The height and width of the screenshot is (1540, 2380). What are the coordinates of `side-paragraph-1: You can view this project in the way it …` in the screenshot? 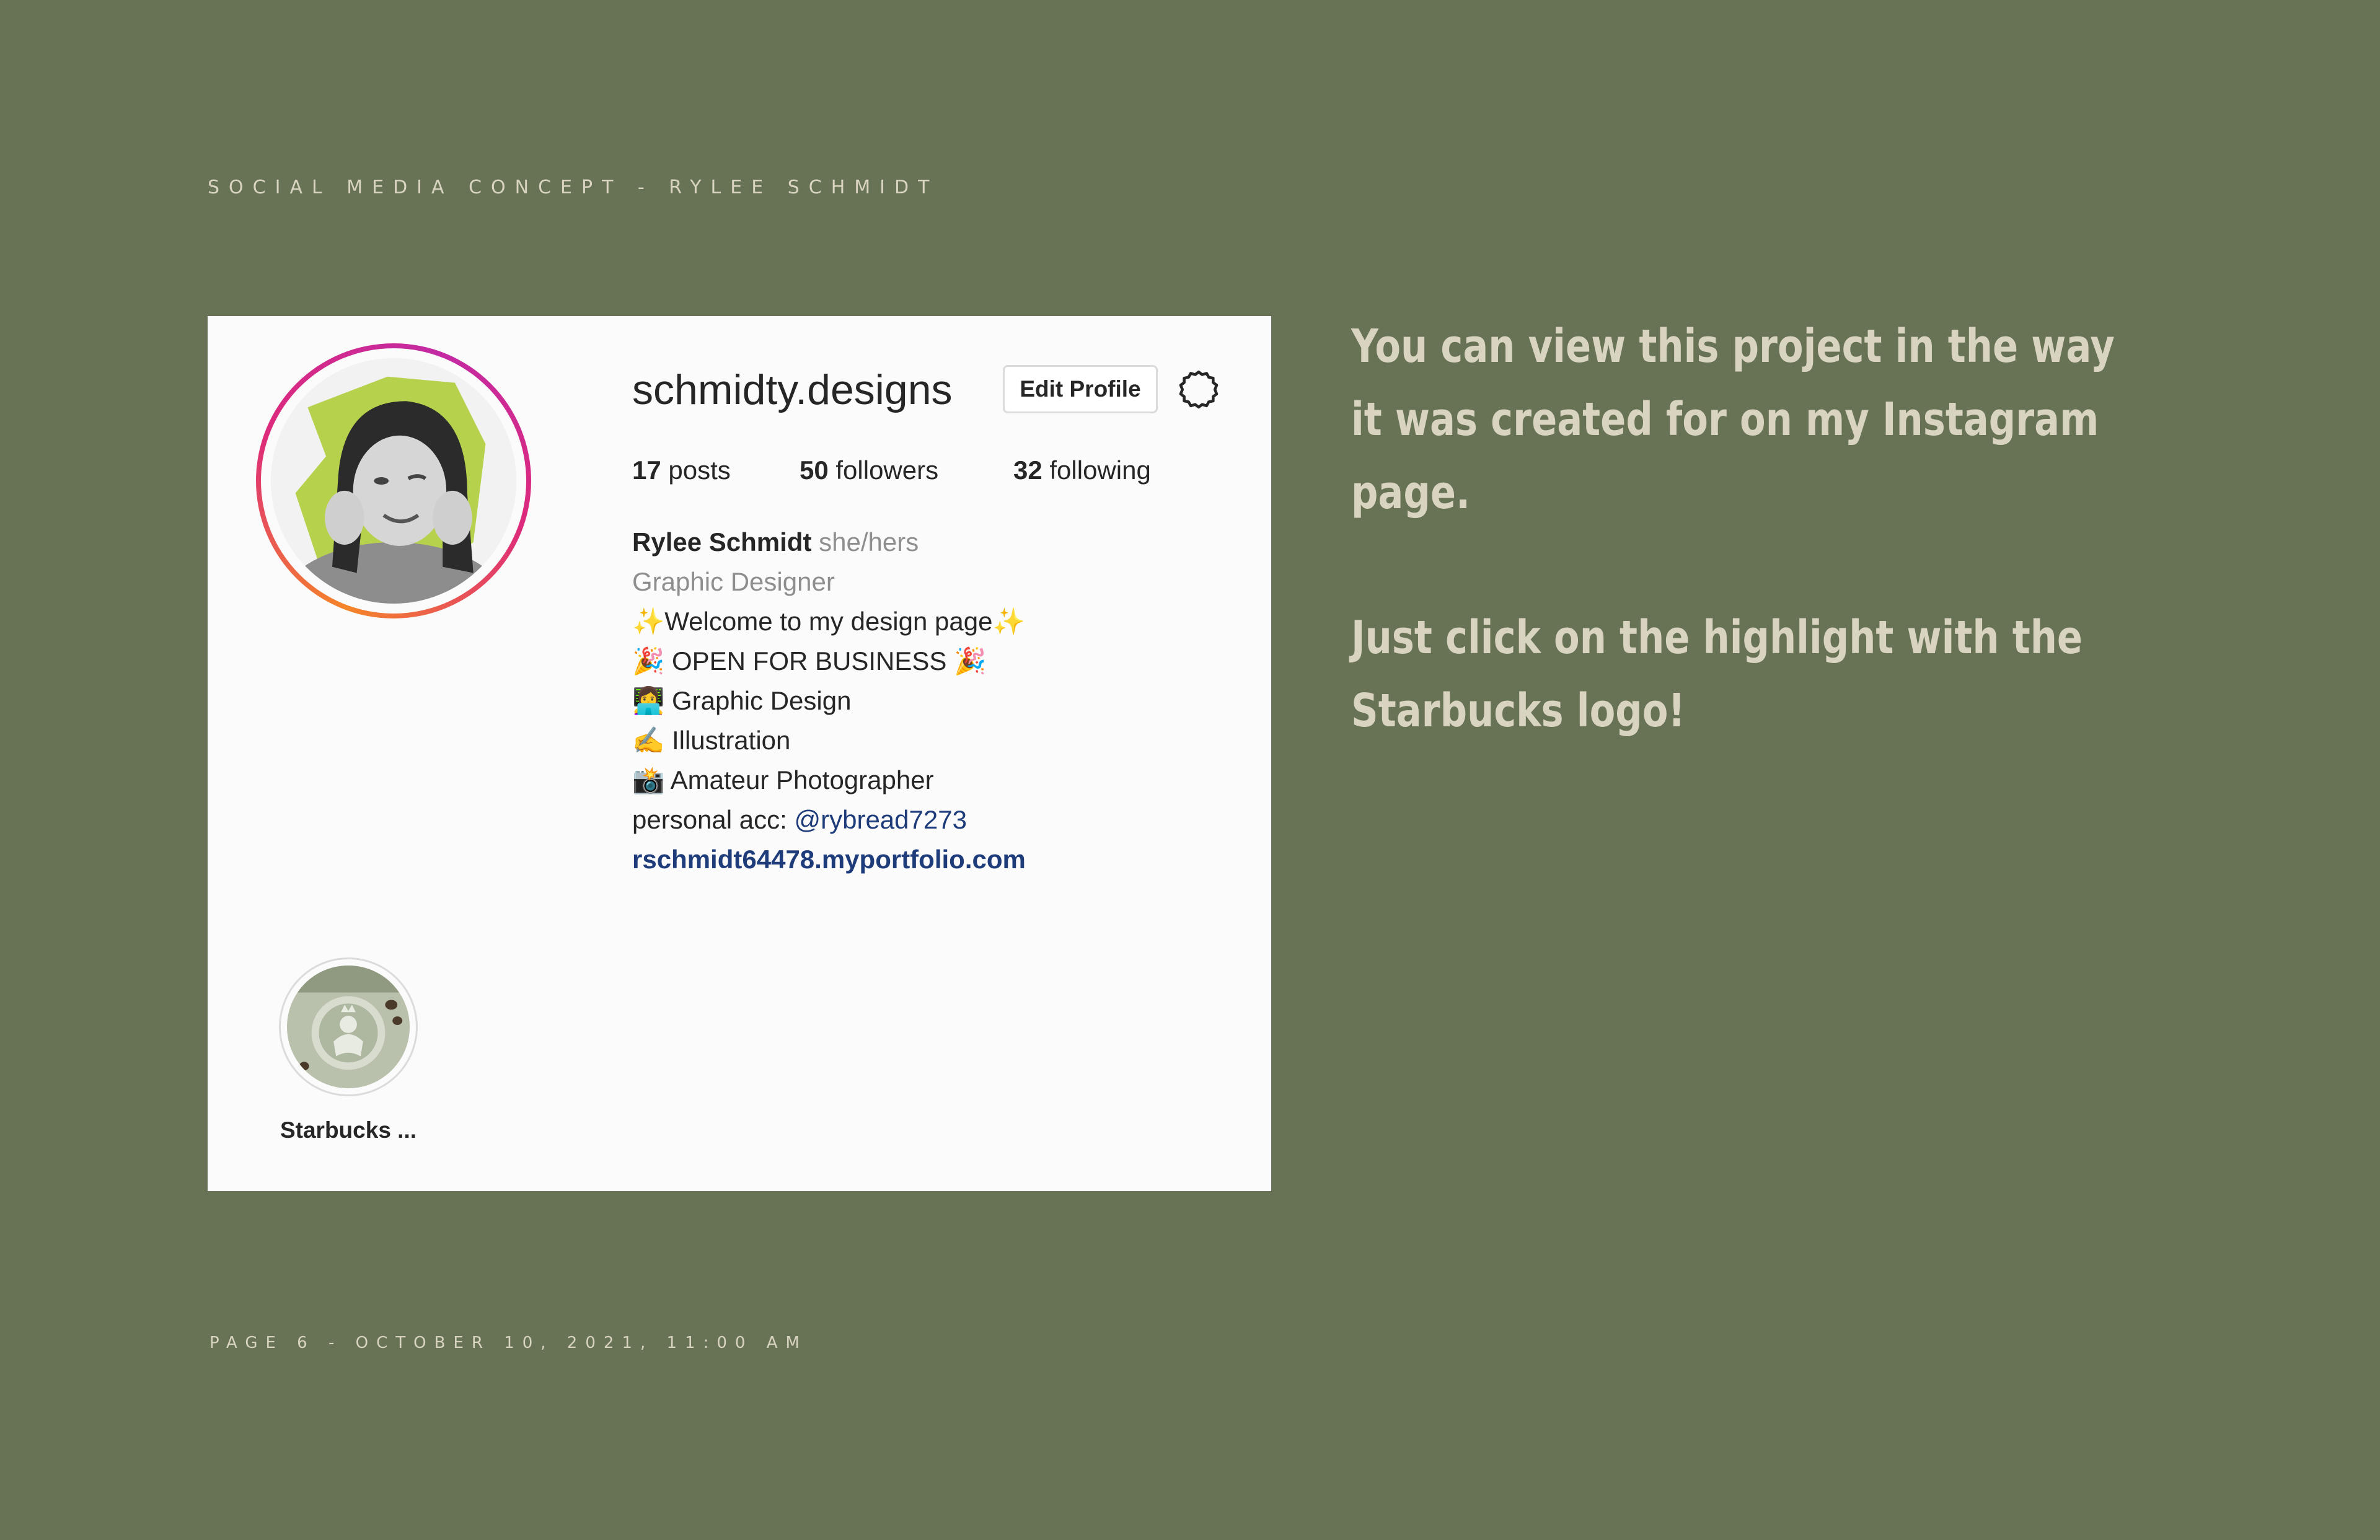 It's located at (1733, 419).